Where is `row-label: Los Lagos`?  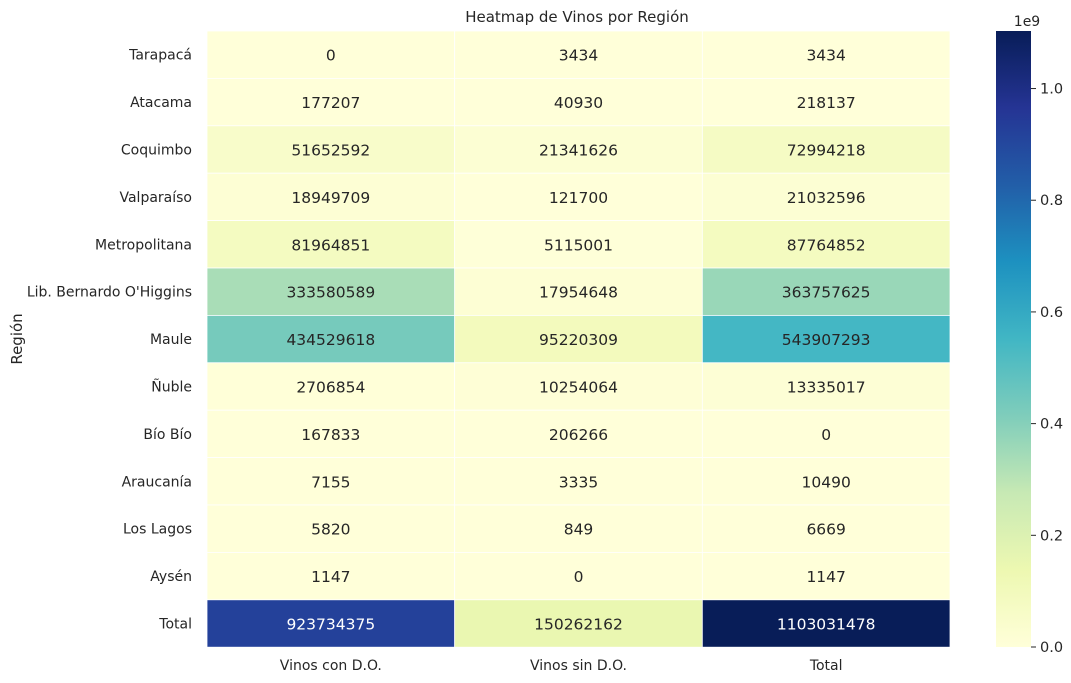 row-label: Los Lagos is located at coordinates (157, 530).